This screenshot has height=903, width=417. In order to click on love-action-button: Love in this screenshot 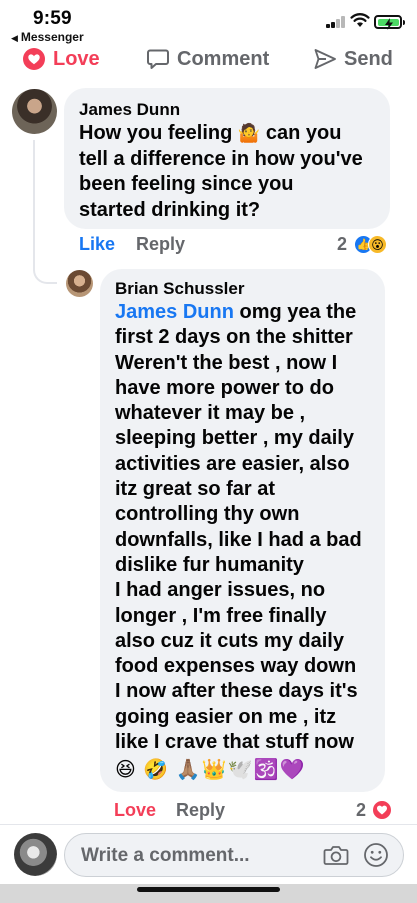, I will do `click(61, 59)`.